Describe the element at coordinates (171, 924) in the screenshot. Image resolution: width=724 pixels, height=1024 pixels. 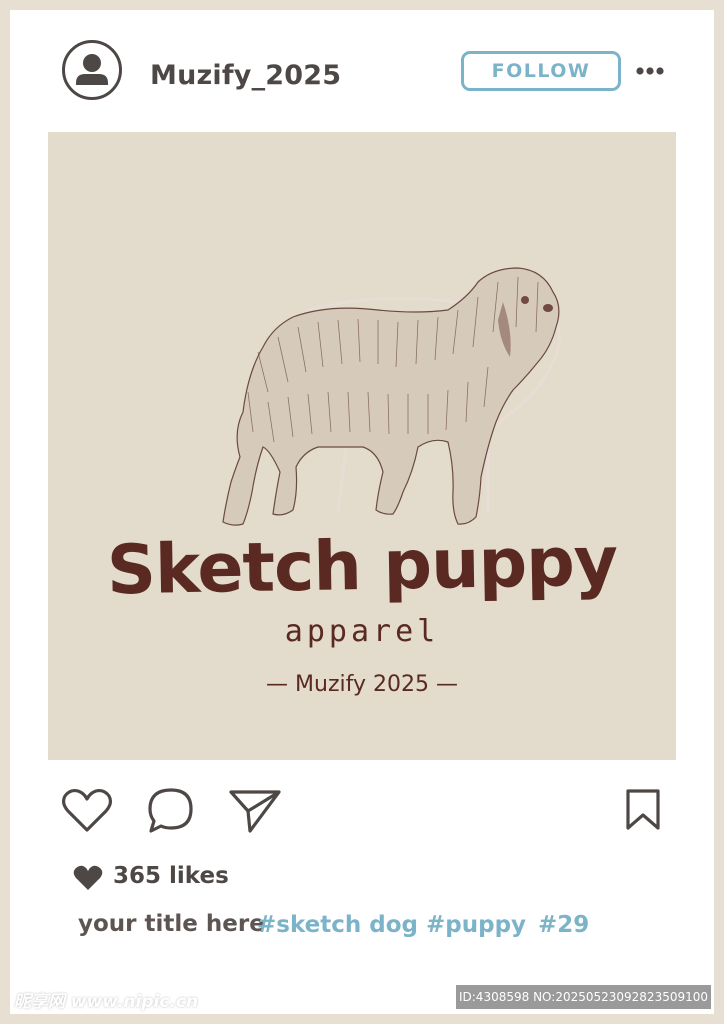
I see `caption-title: your title here` at that location.